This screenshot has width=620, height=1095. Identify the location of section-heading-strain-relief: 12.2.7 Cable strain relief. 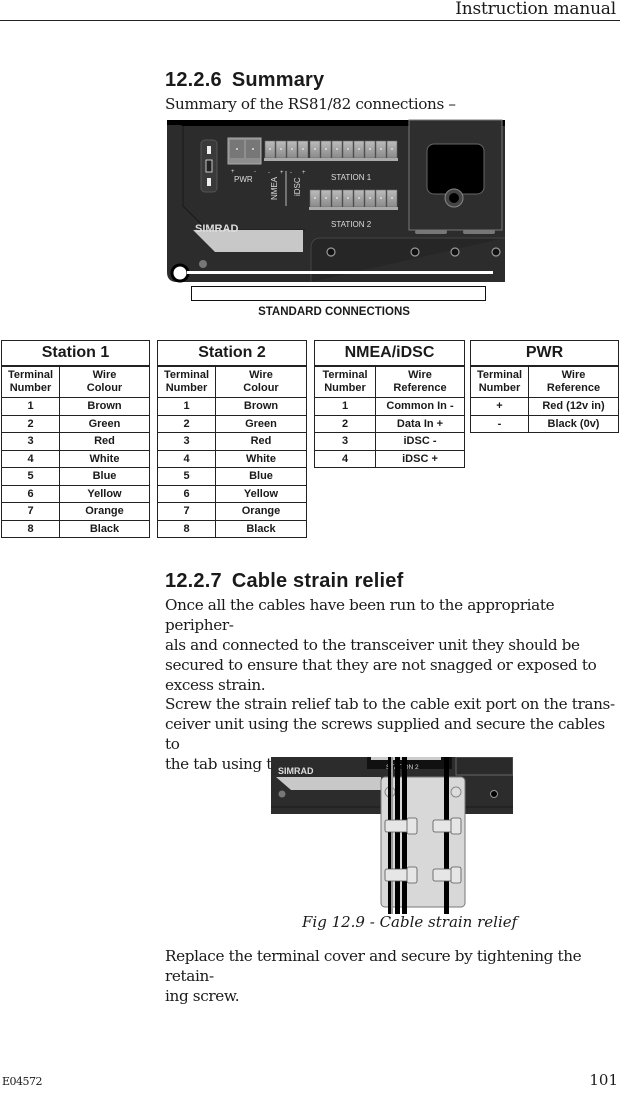
(284, 581).